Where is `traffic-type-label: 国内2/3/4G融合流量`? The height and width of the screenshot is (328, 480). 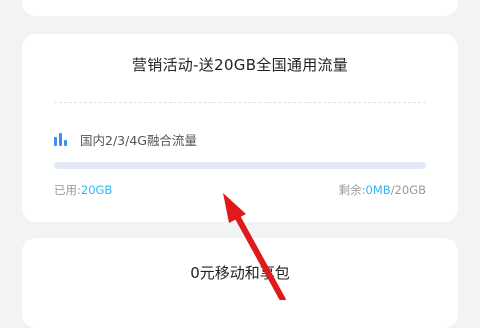
traffic-type-label: 国内2/3/4G融合流量 is located at coordinates (138, 140).